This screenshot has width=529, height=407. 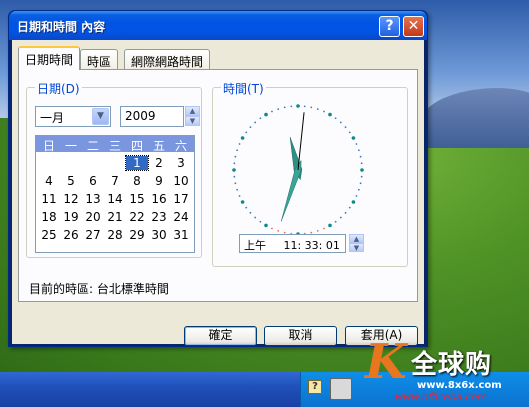 I want to click on calendar-weekday-header: 日一二三四五六, so click(x=115, y=144).